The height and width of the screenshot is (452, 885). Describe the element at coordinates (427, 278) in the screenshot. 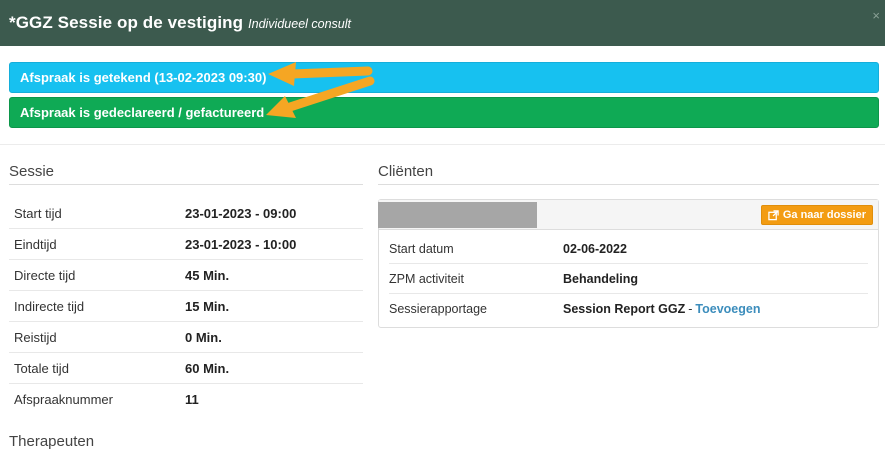

I see `row-label: ZPM activiteit` at that location.